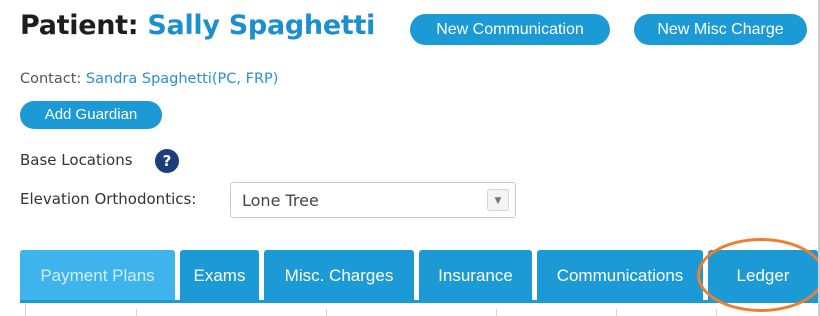  I want to click on contact-row: Contact: Sandra Spaghetti(PC, FRP), so click(149, 79).